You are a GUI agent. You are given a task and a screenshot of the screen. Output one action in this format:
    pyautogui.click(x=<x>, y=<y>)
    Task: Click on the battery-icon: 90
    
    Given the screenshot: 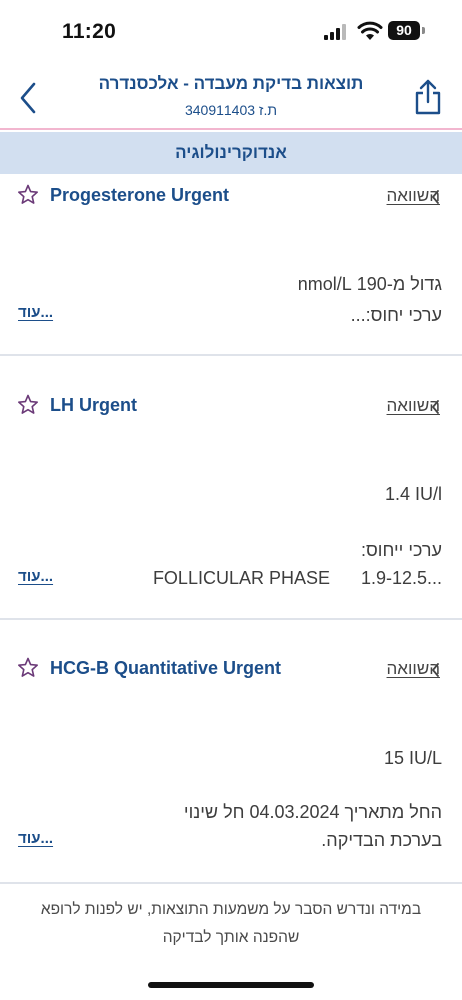 What is the action you would take?
    pyautogui.click(x=404, y=30)
    